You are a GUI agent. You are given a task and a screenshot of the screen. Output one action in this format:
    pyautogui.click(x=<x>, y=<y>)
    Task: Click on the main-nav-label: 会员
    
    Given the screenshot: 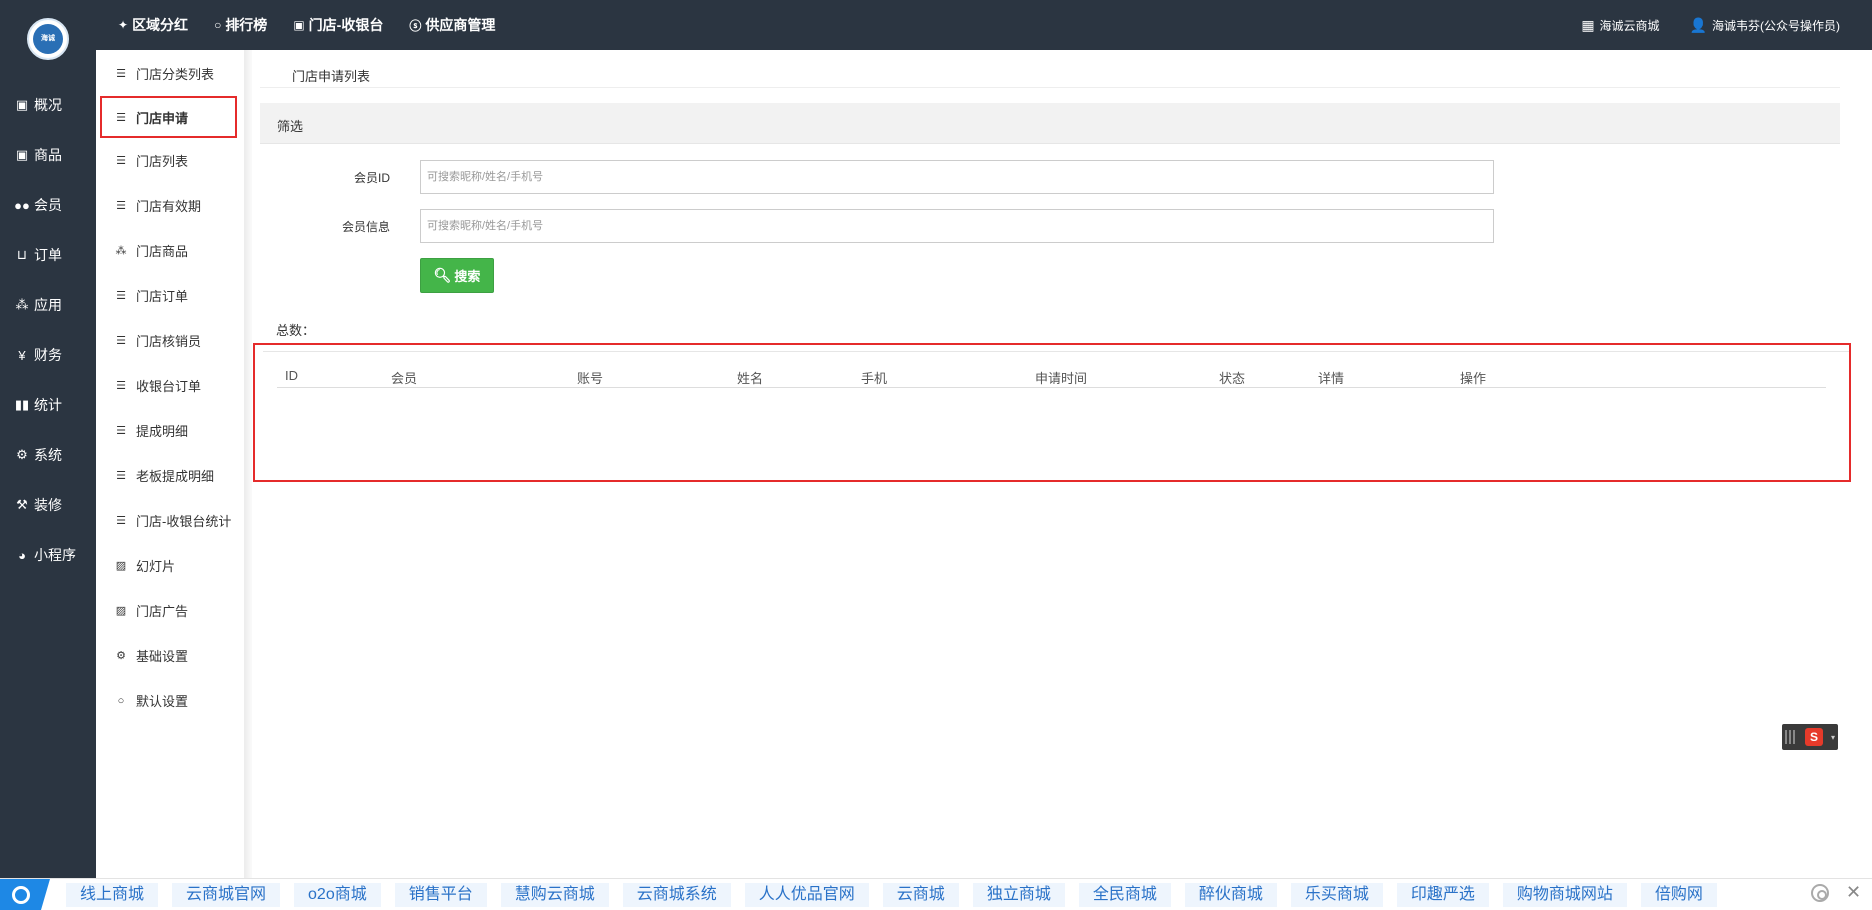 What is the action you would take?
    pyautogui.click(x=48, y=205)
    